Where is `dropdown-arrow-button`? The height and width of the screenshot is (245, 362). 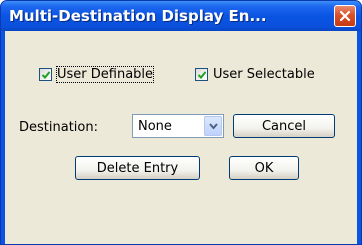 dropdown-arrow-button is located at coordinates (213, 126).